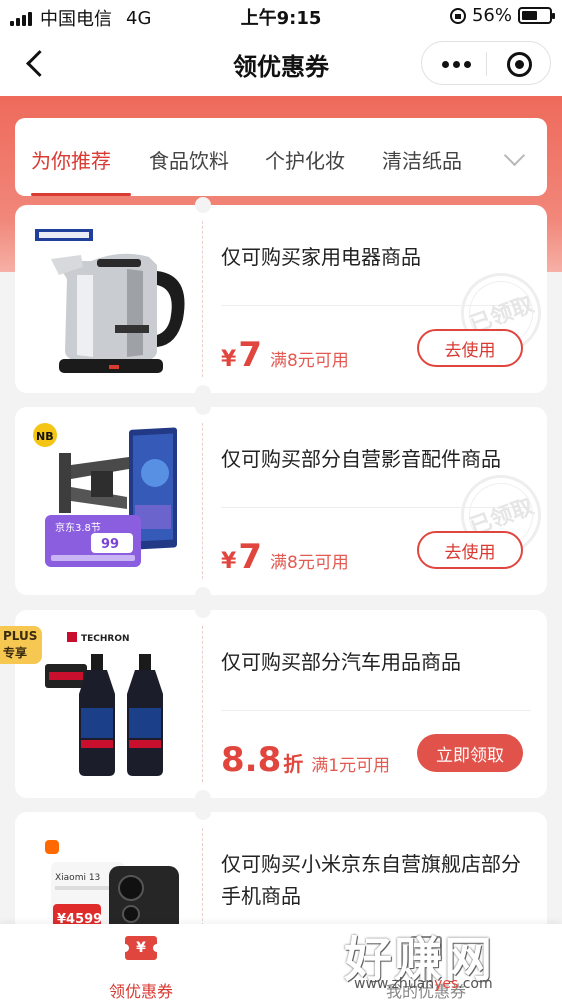  Describe the element at coordinates (251, 760) in the screenshot. I see `discount-amount: 8.8` at that location.